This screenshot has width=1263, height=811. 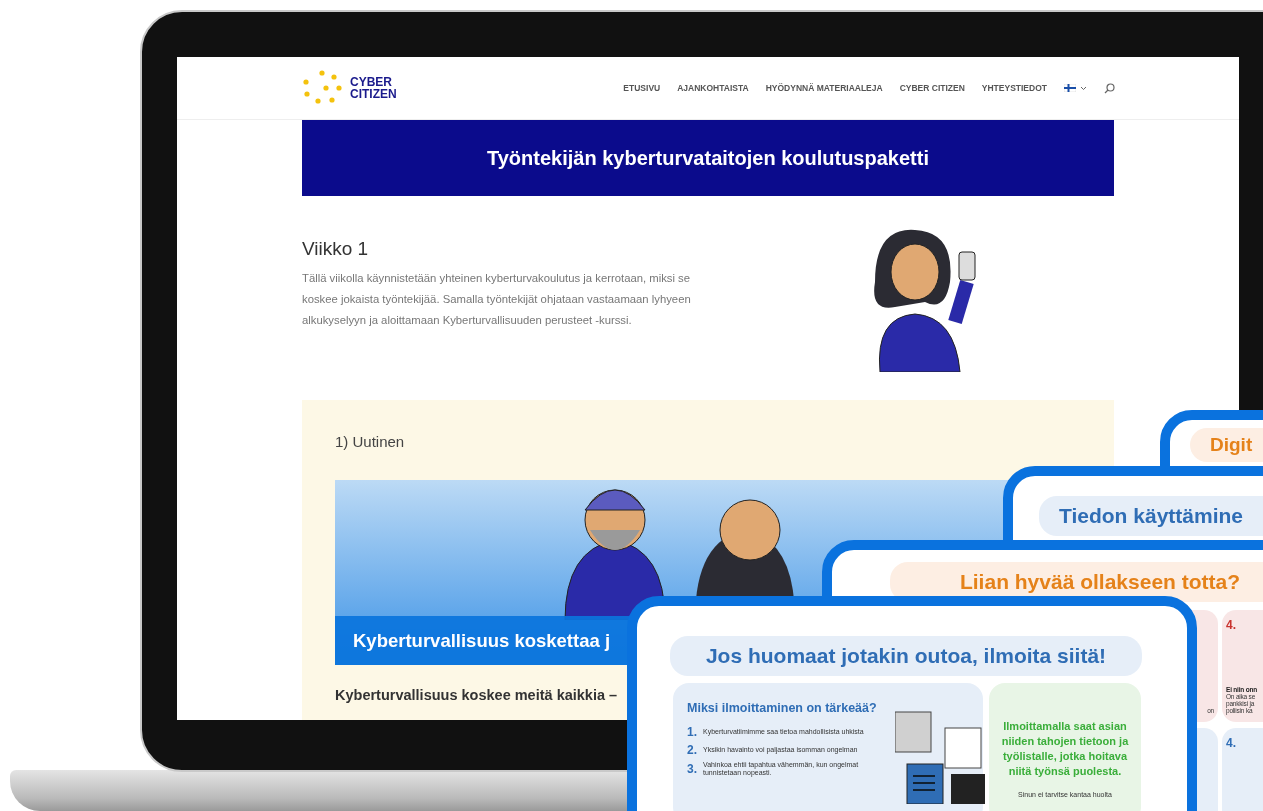 What do you see at coordinates (1109, 88) in the screenshot?
I see `search-icon` at bounding box center [1109, 88].